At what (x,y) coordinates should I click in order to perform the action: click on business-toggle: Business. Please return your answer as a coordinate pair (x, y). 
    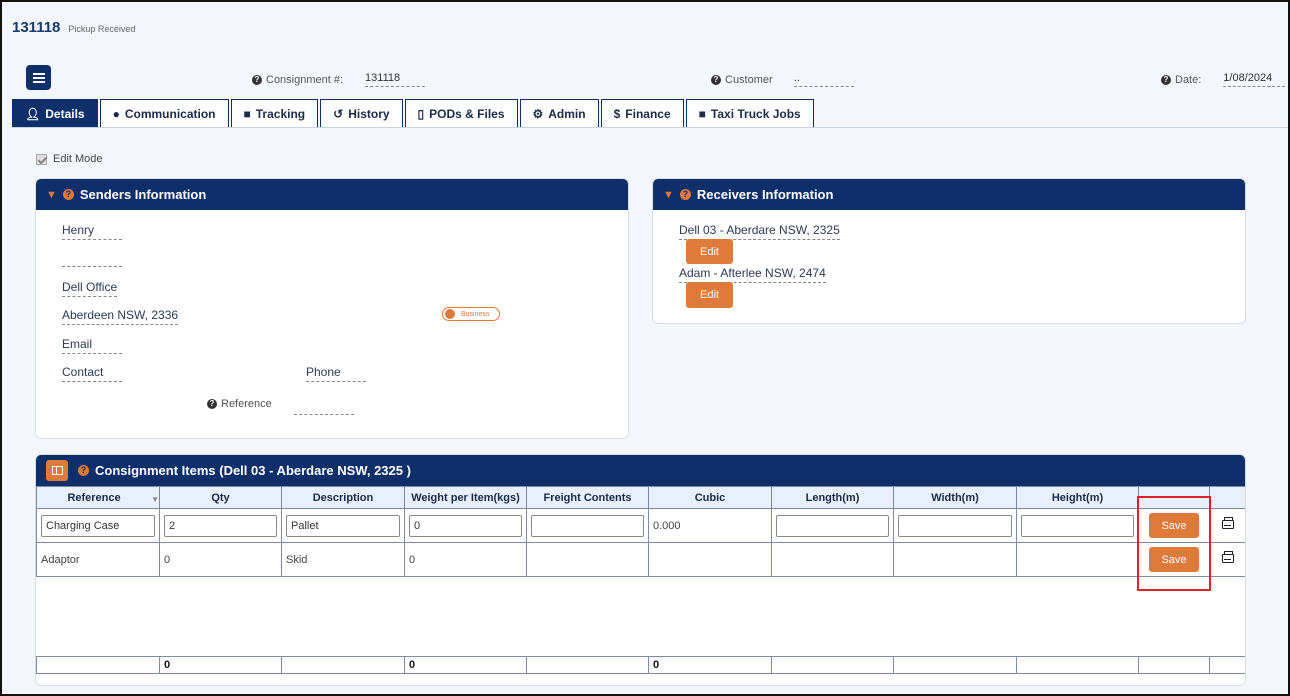
    Looking at the image, I should click on (471, 314).